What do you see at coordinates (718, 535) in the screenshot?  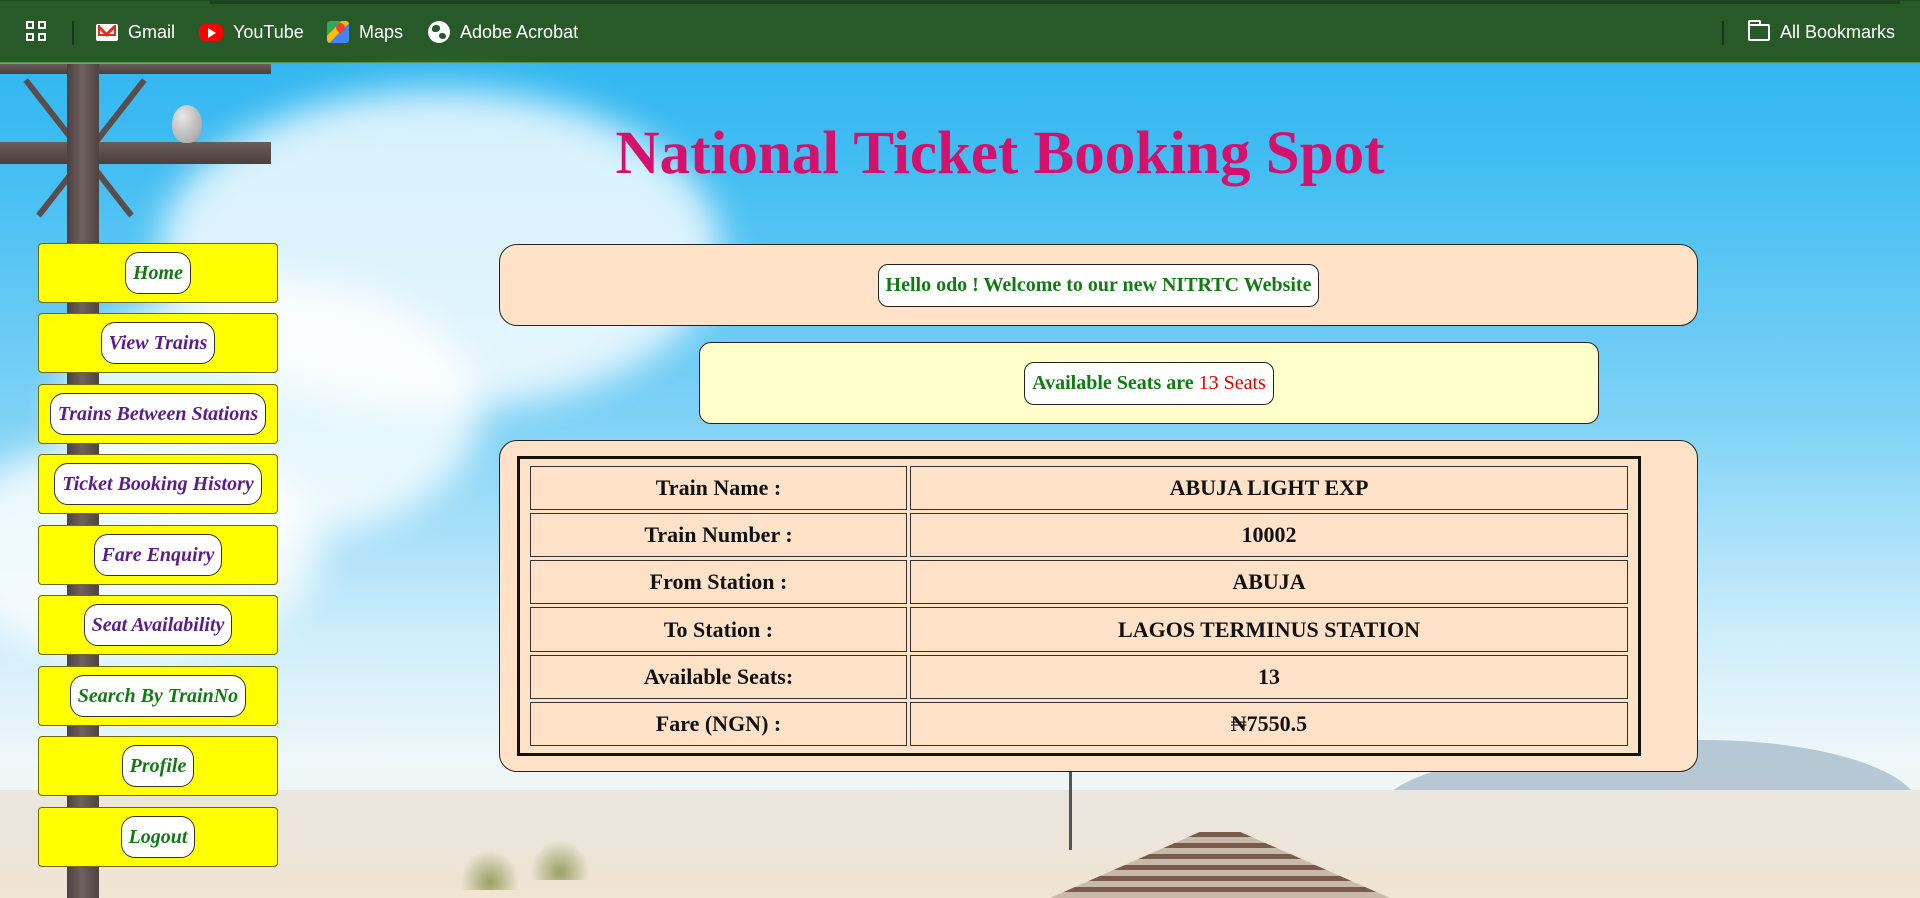 I see `row-key: Train Number :` at bounding box center [718, 535].